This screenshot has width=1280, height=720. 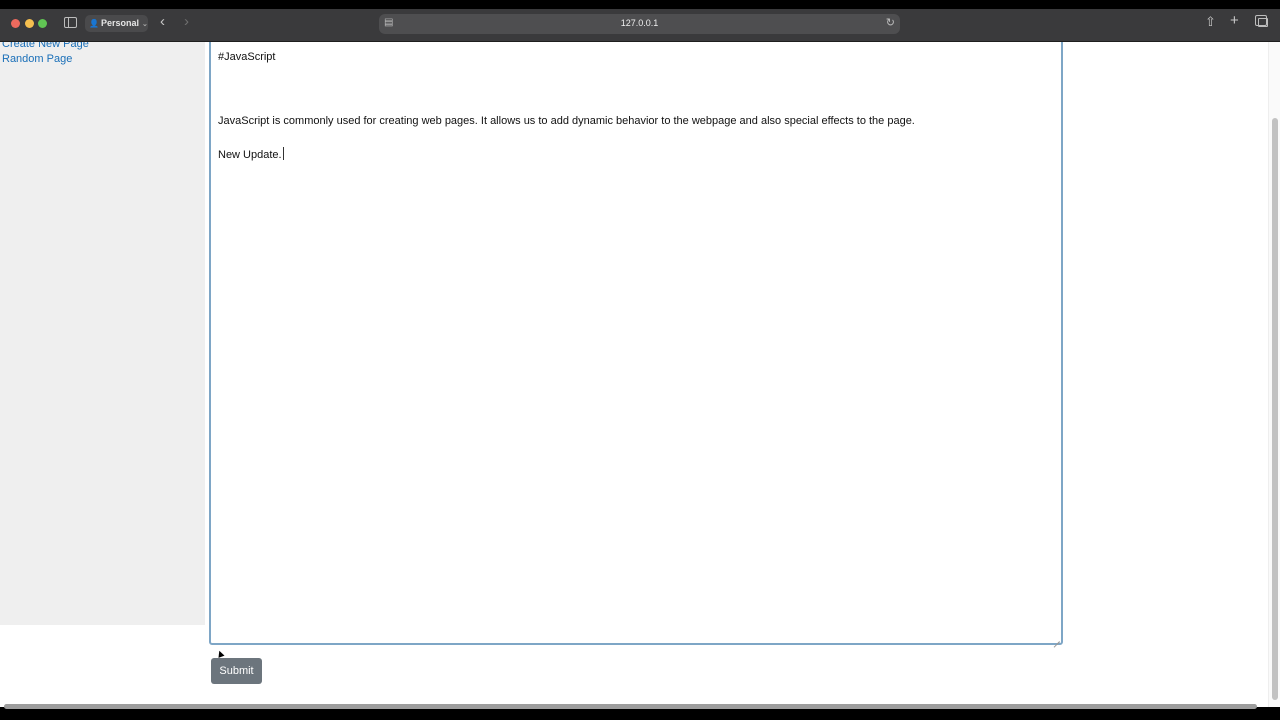 I want to click on chevron-right-icon: ›, so click(x=186, y=21).